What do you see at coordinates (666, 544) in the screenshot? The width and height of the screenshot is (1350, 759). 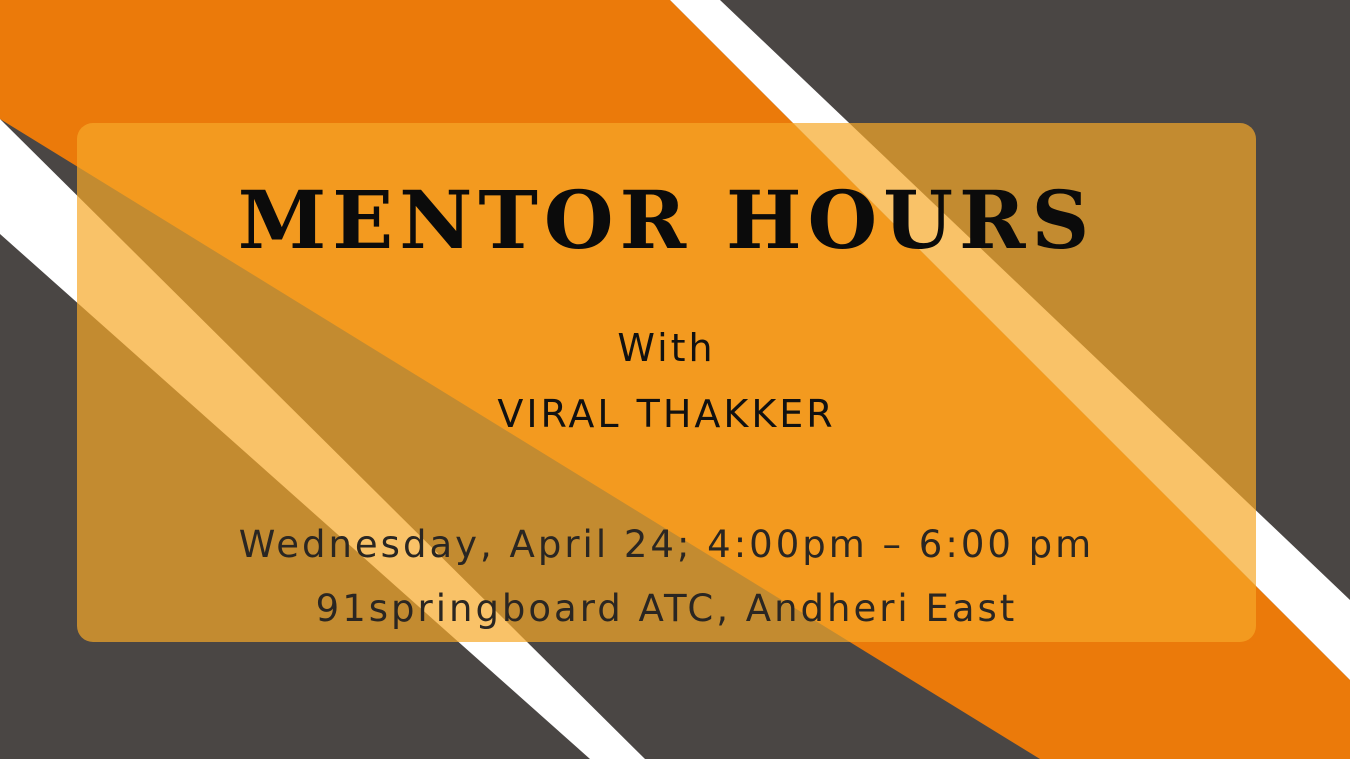 I see `event-date-time: Wednesday, April 24; 4:00pm – 6:00 pm` at bounding box center [666, 544].